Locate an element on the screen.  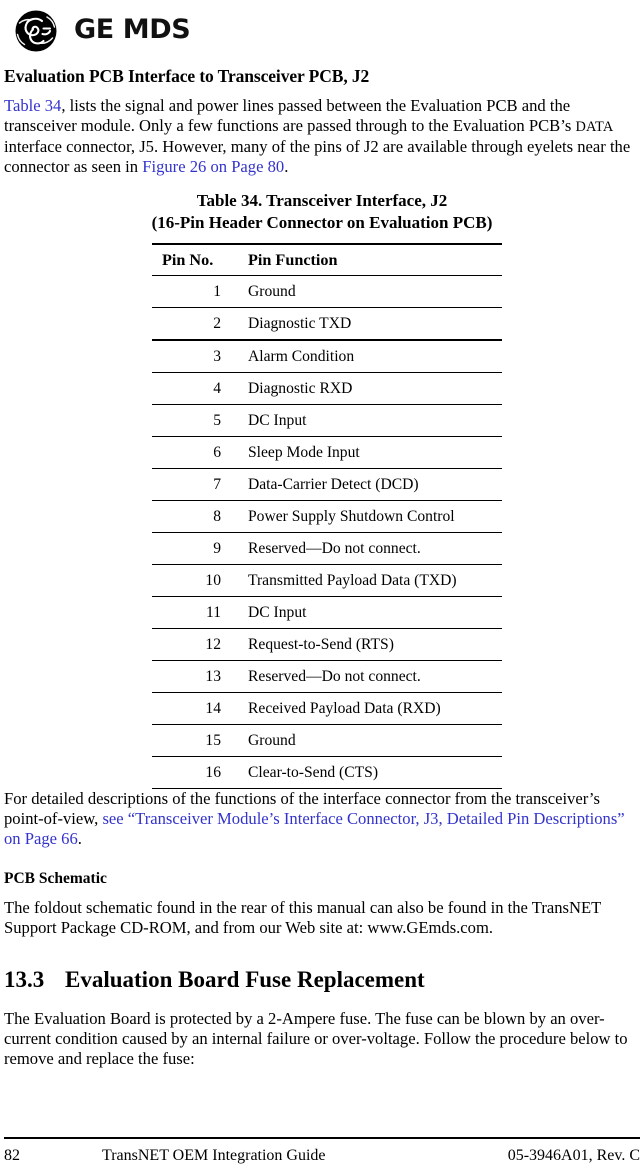
table-row: 10 Transmitted Payload Data (TXD) is located at coordinates (327, 581).